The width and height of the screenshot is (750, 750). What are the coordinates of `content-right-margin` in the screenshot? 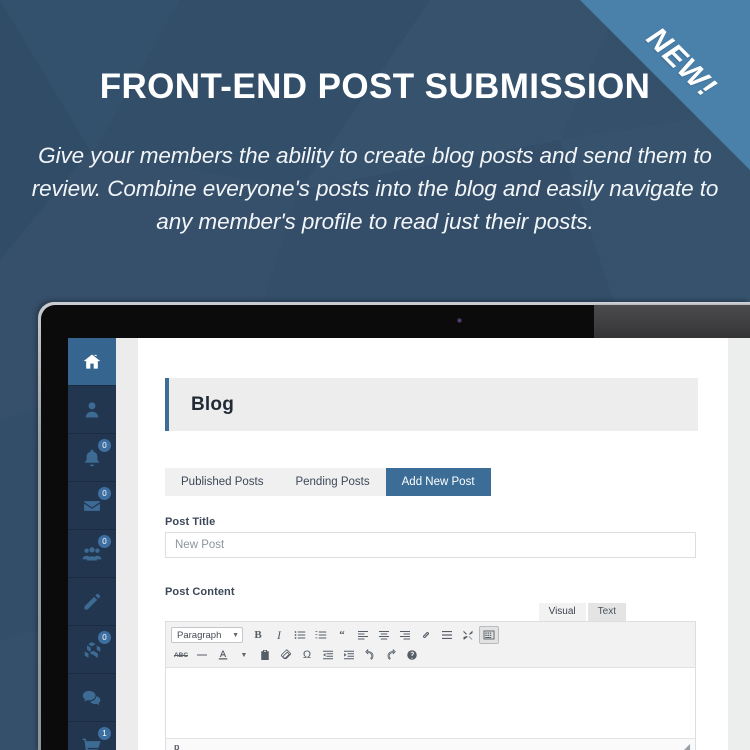 It's located at (739, 544).